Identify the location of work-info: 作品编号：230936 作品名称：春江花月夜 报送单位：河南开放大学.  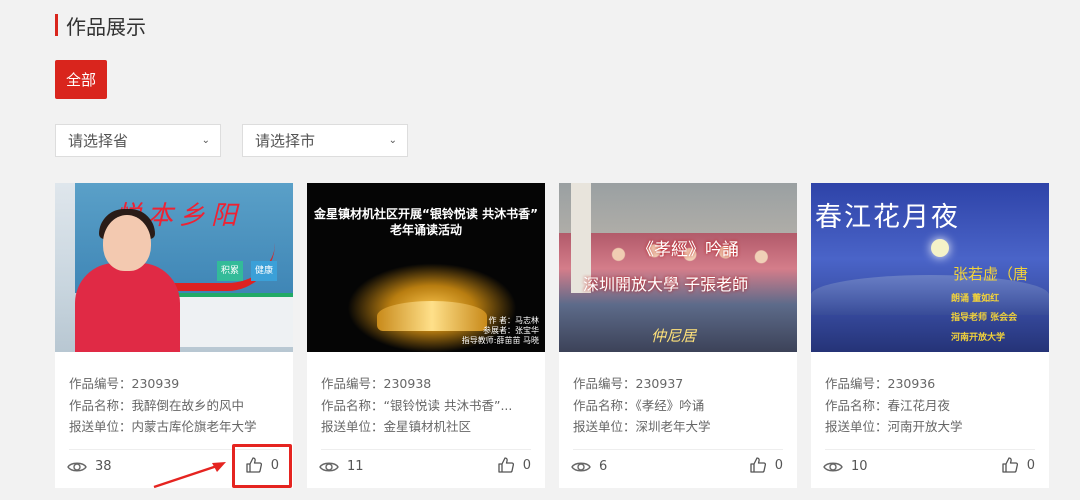
(932, 405).